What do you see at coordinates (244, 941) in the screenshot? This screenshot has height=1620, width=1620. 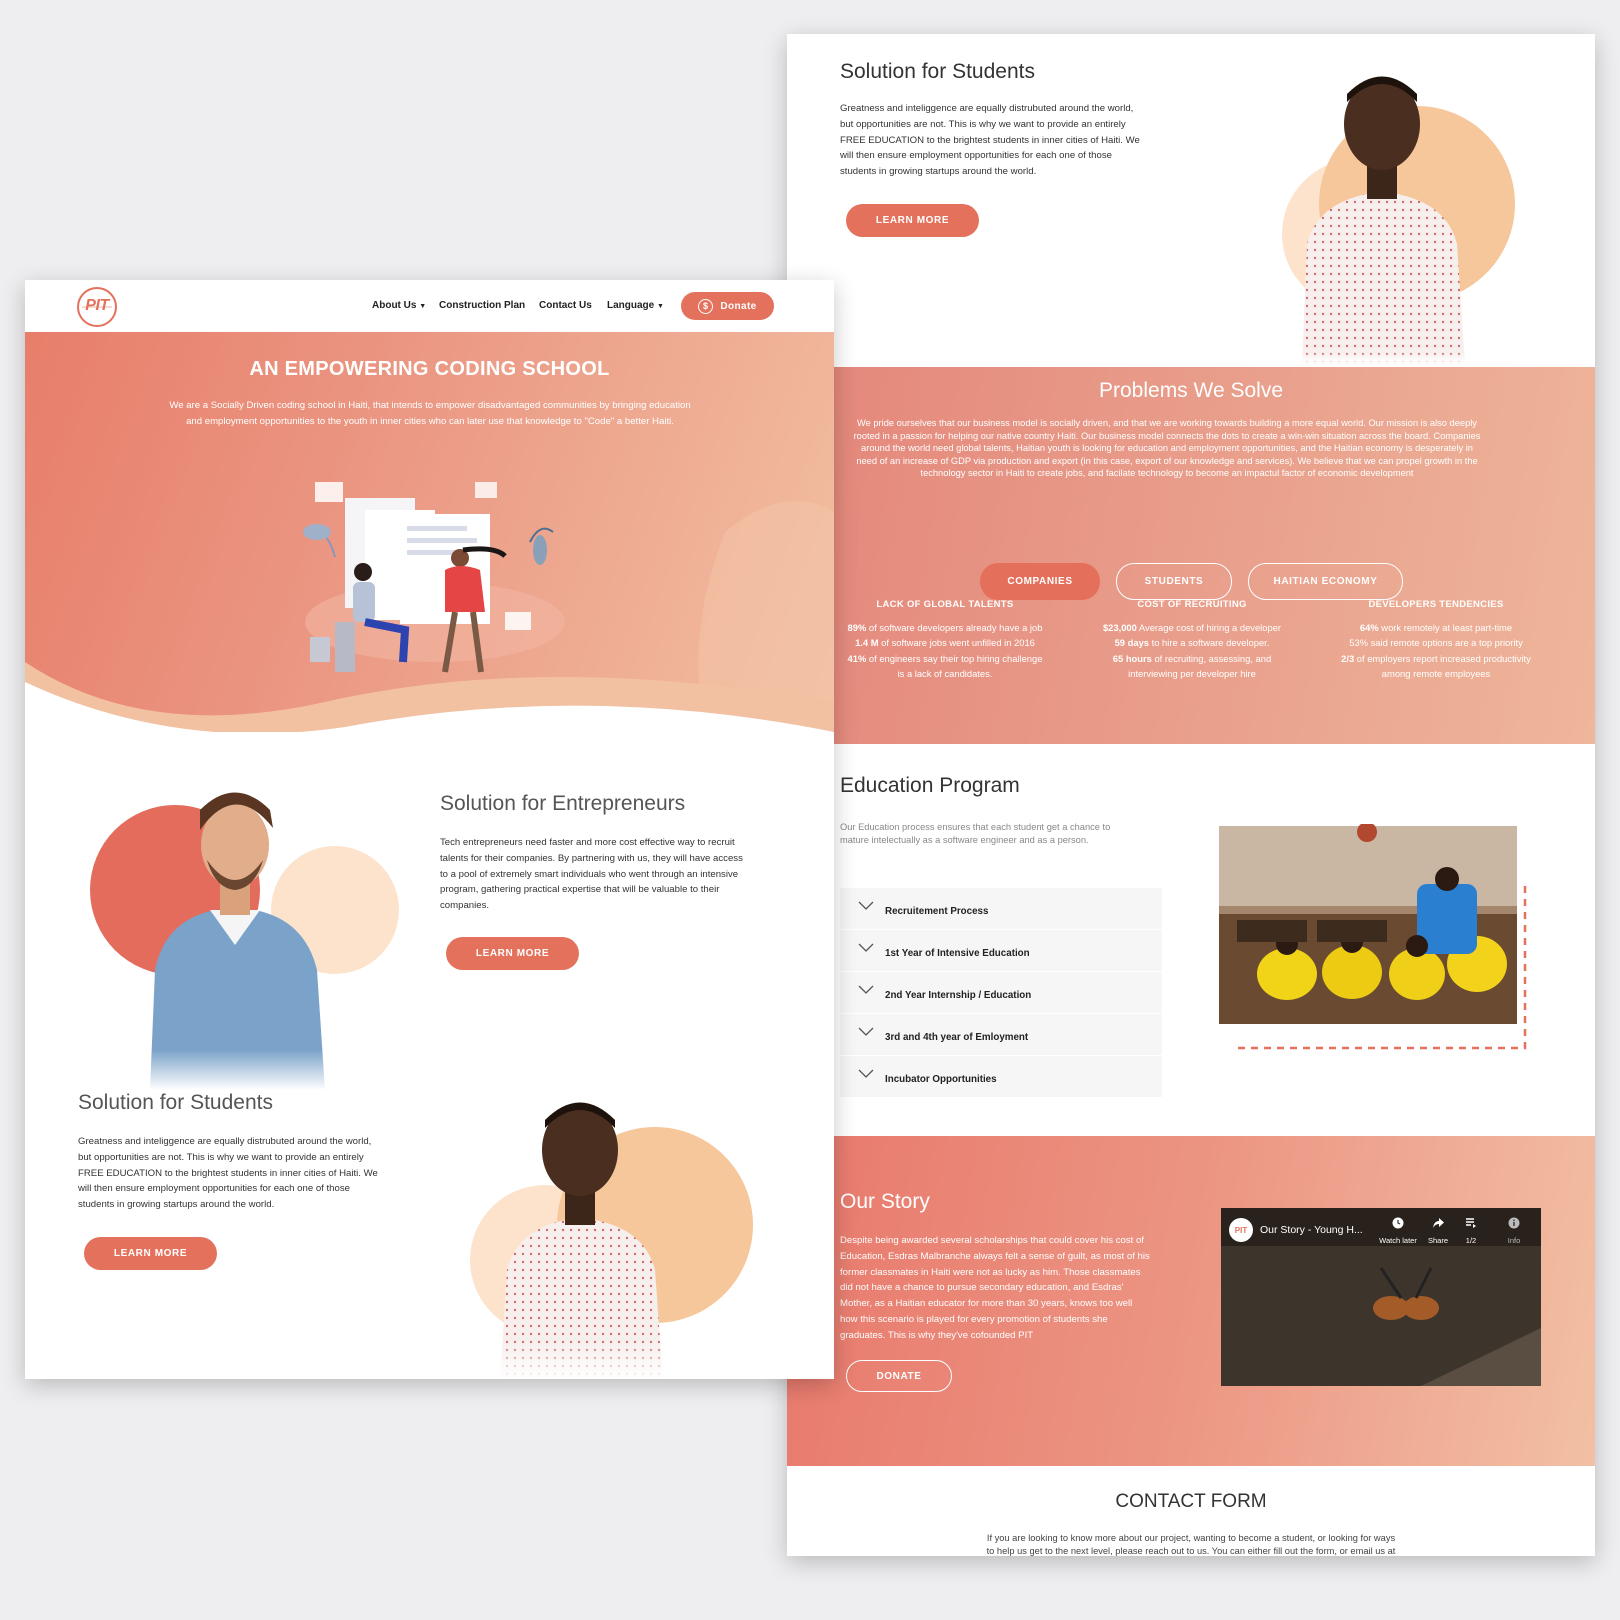 I see `entrepreneur-portrait` at bounding box center [244, 941].